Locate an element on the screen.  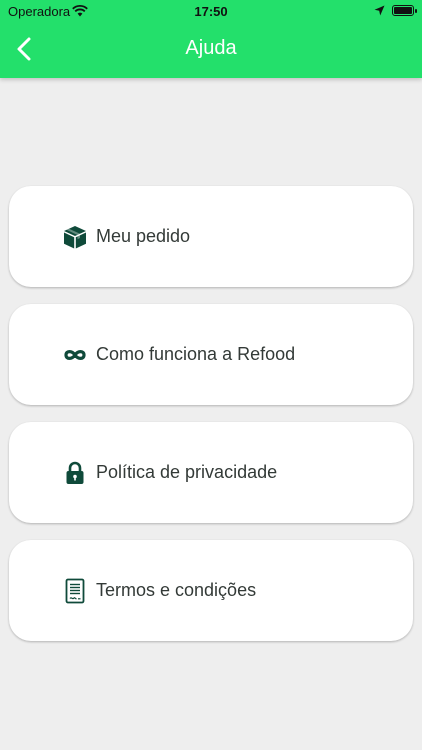
package-icon is located at coordinates (75, 237).